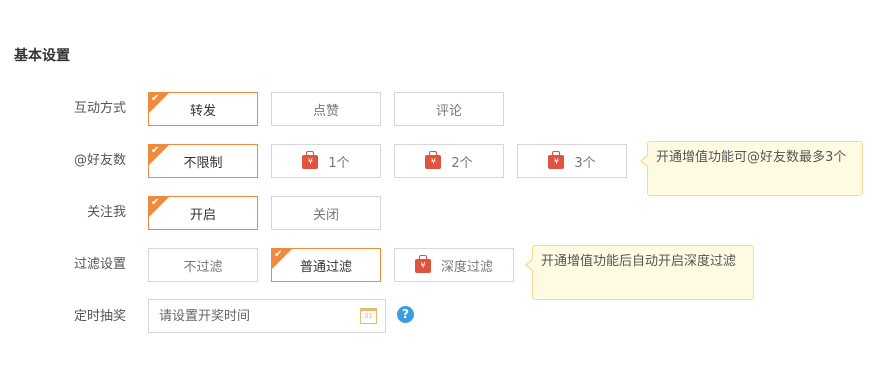 The height and width of the screenshot is (374, 892). I want to click on interaction-option-forward: ✔ 转发, so click(203, 109).